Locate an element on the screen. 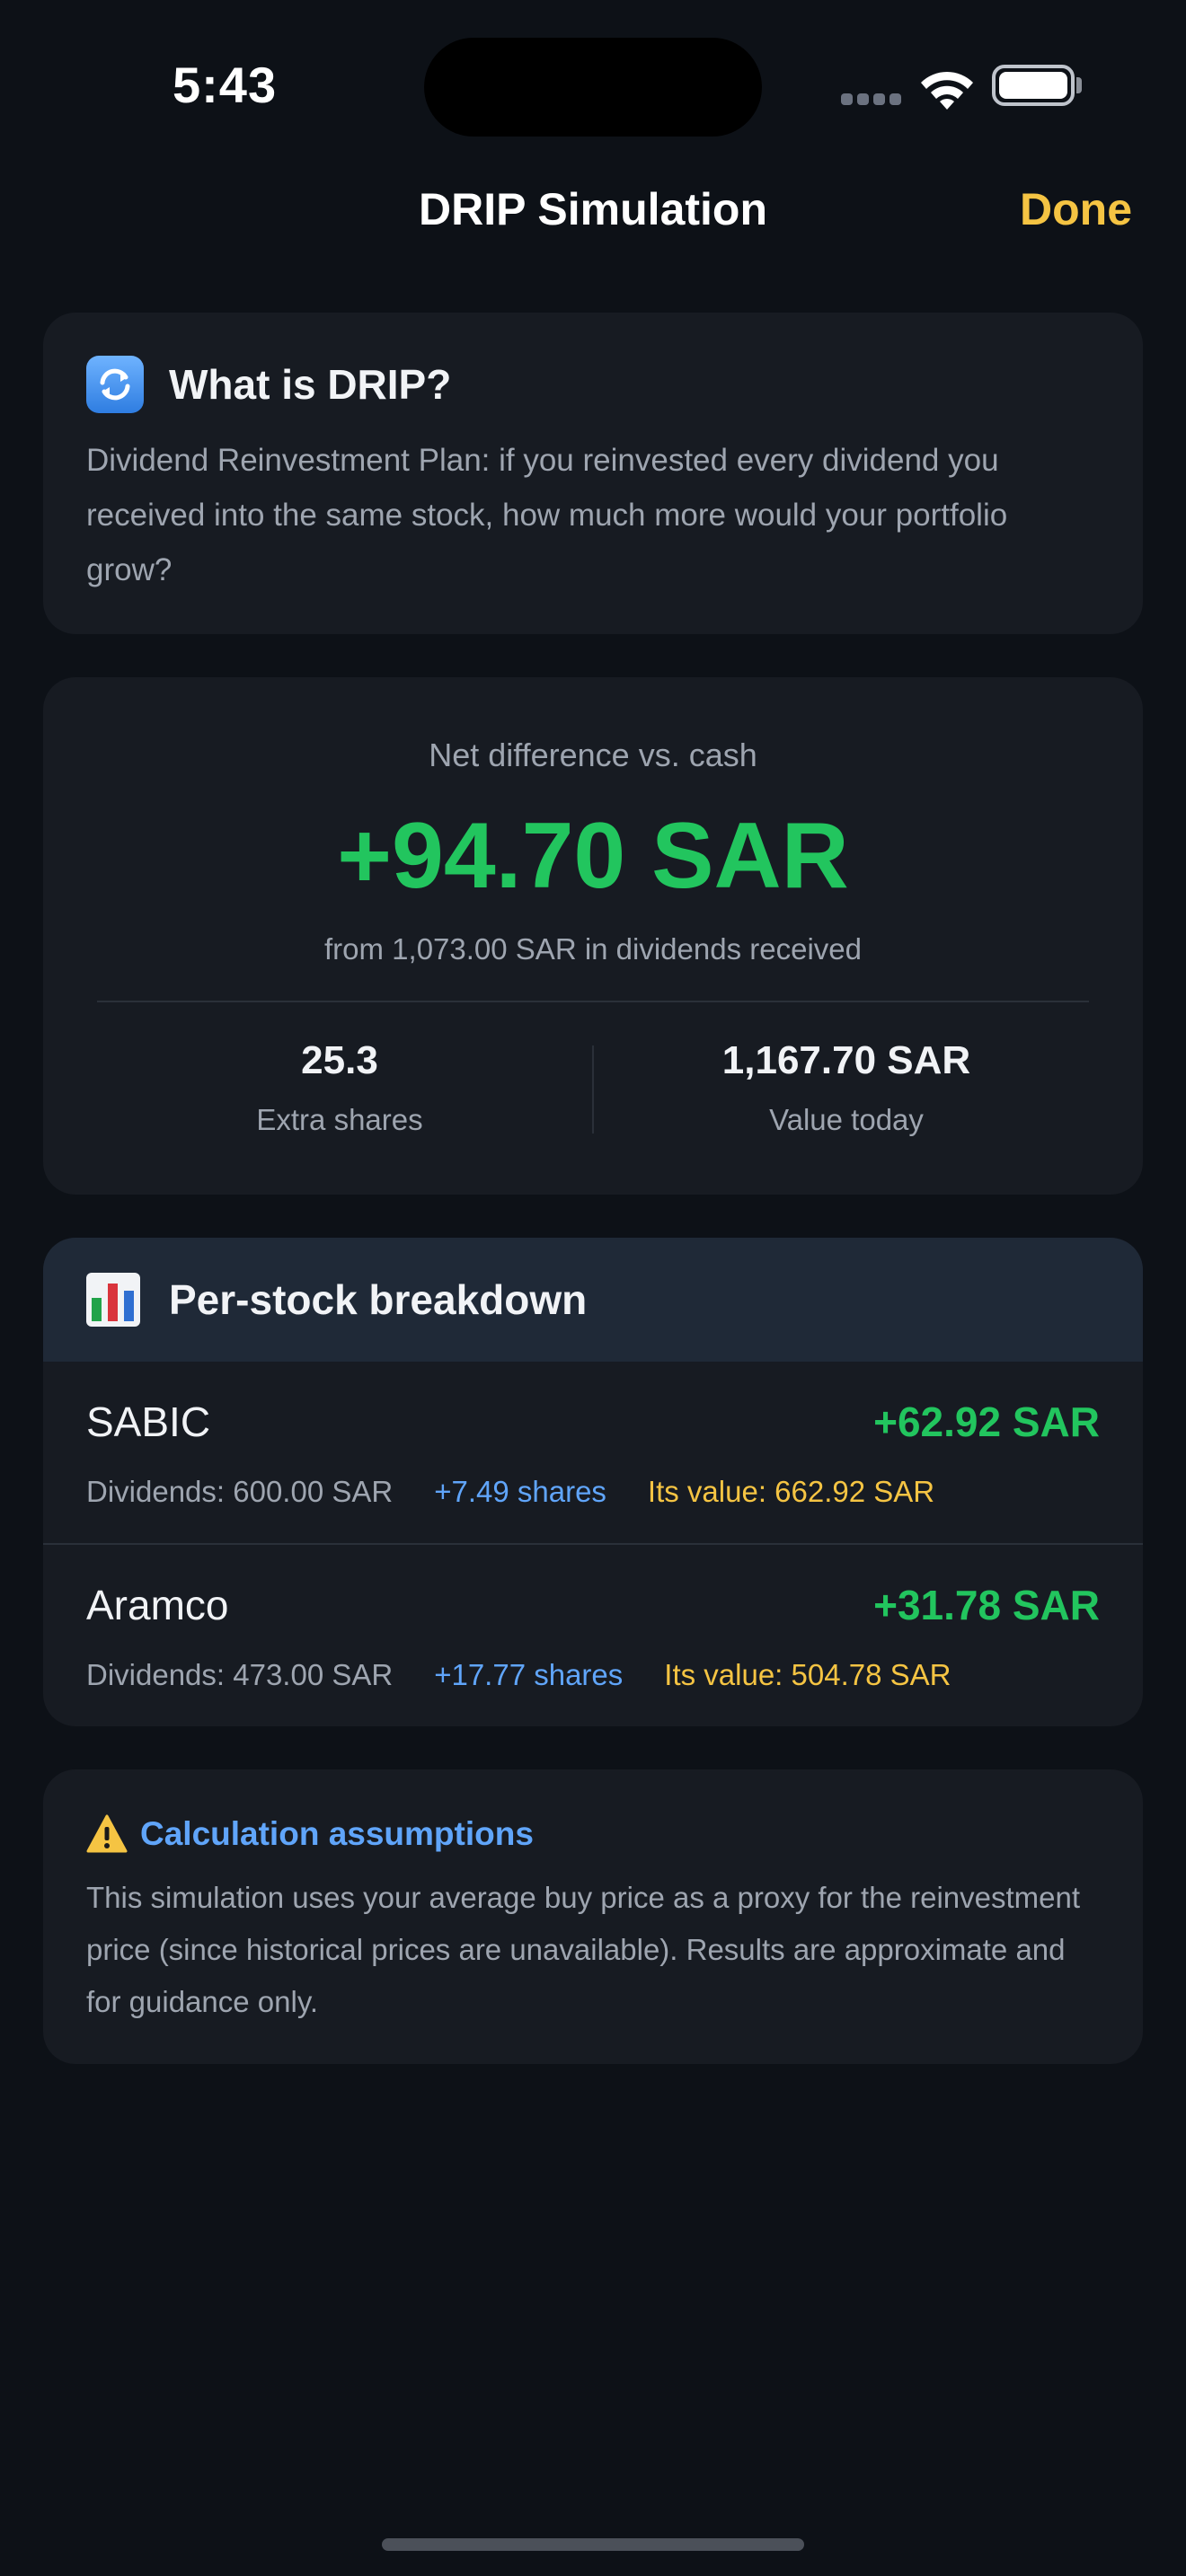 The image size is (1186, 2576). wifi-icon is located at coordinates (947, 90).